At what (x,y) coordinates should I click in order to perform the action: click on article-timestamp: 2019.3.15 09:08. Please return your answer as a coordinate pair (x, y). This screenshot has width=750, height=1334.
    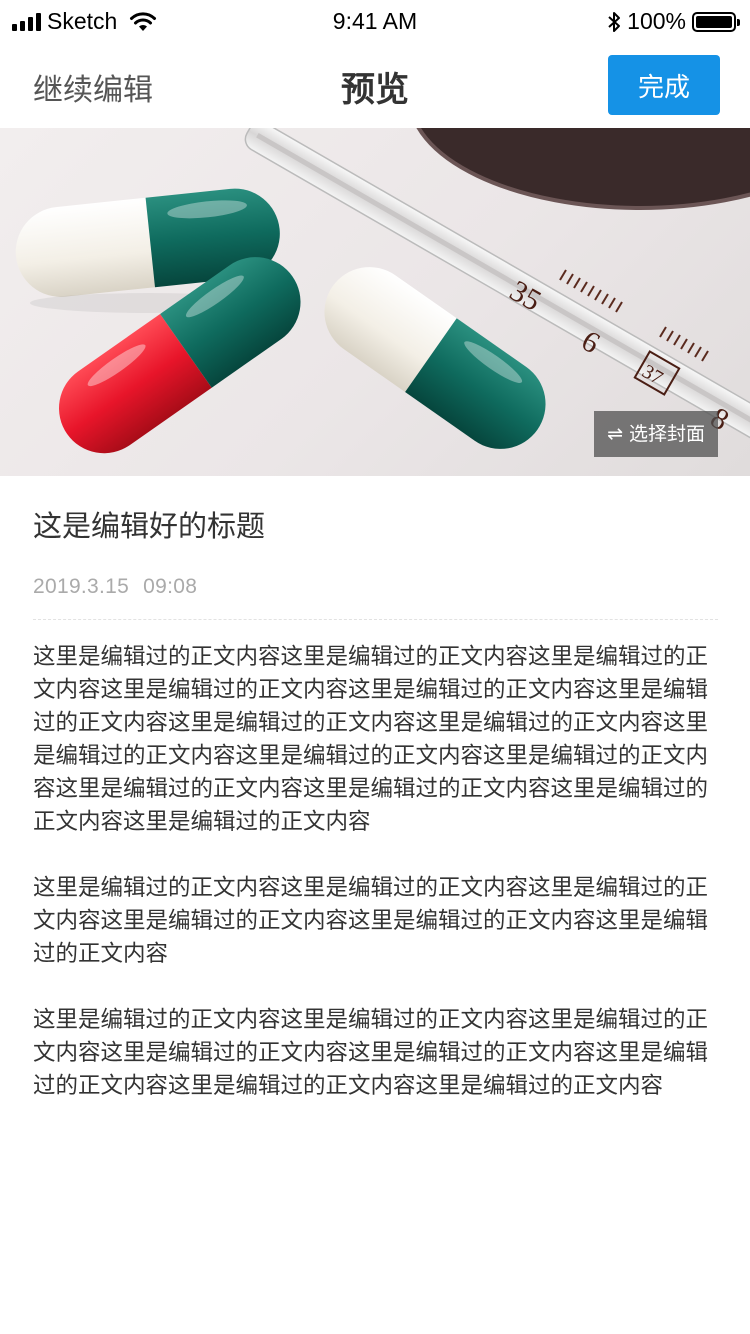
    Looking at the image, I should click on (375, 587).